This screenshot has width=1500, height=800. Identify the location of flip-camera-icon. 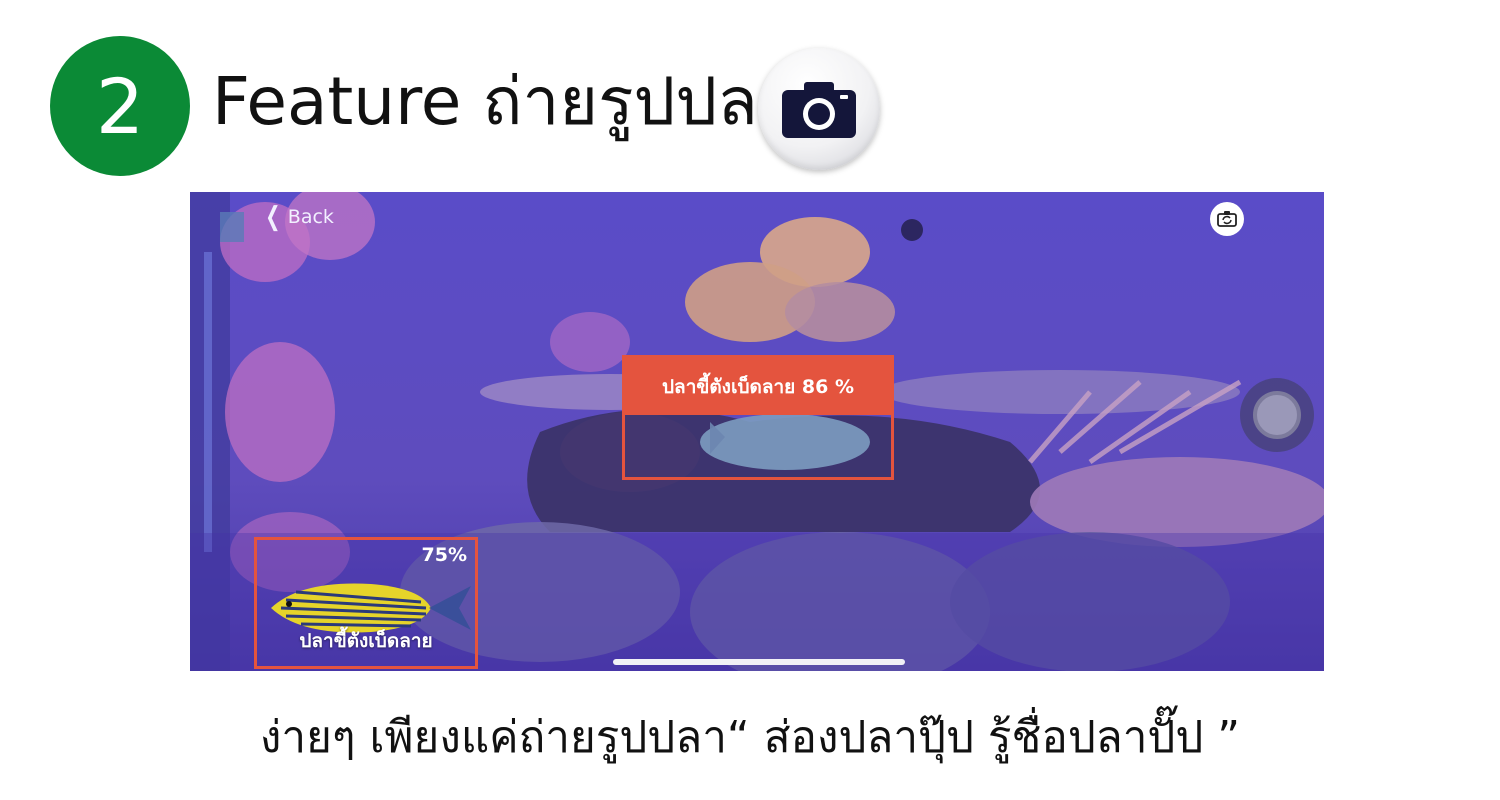
(1227, 219).